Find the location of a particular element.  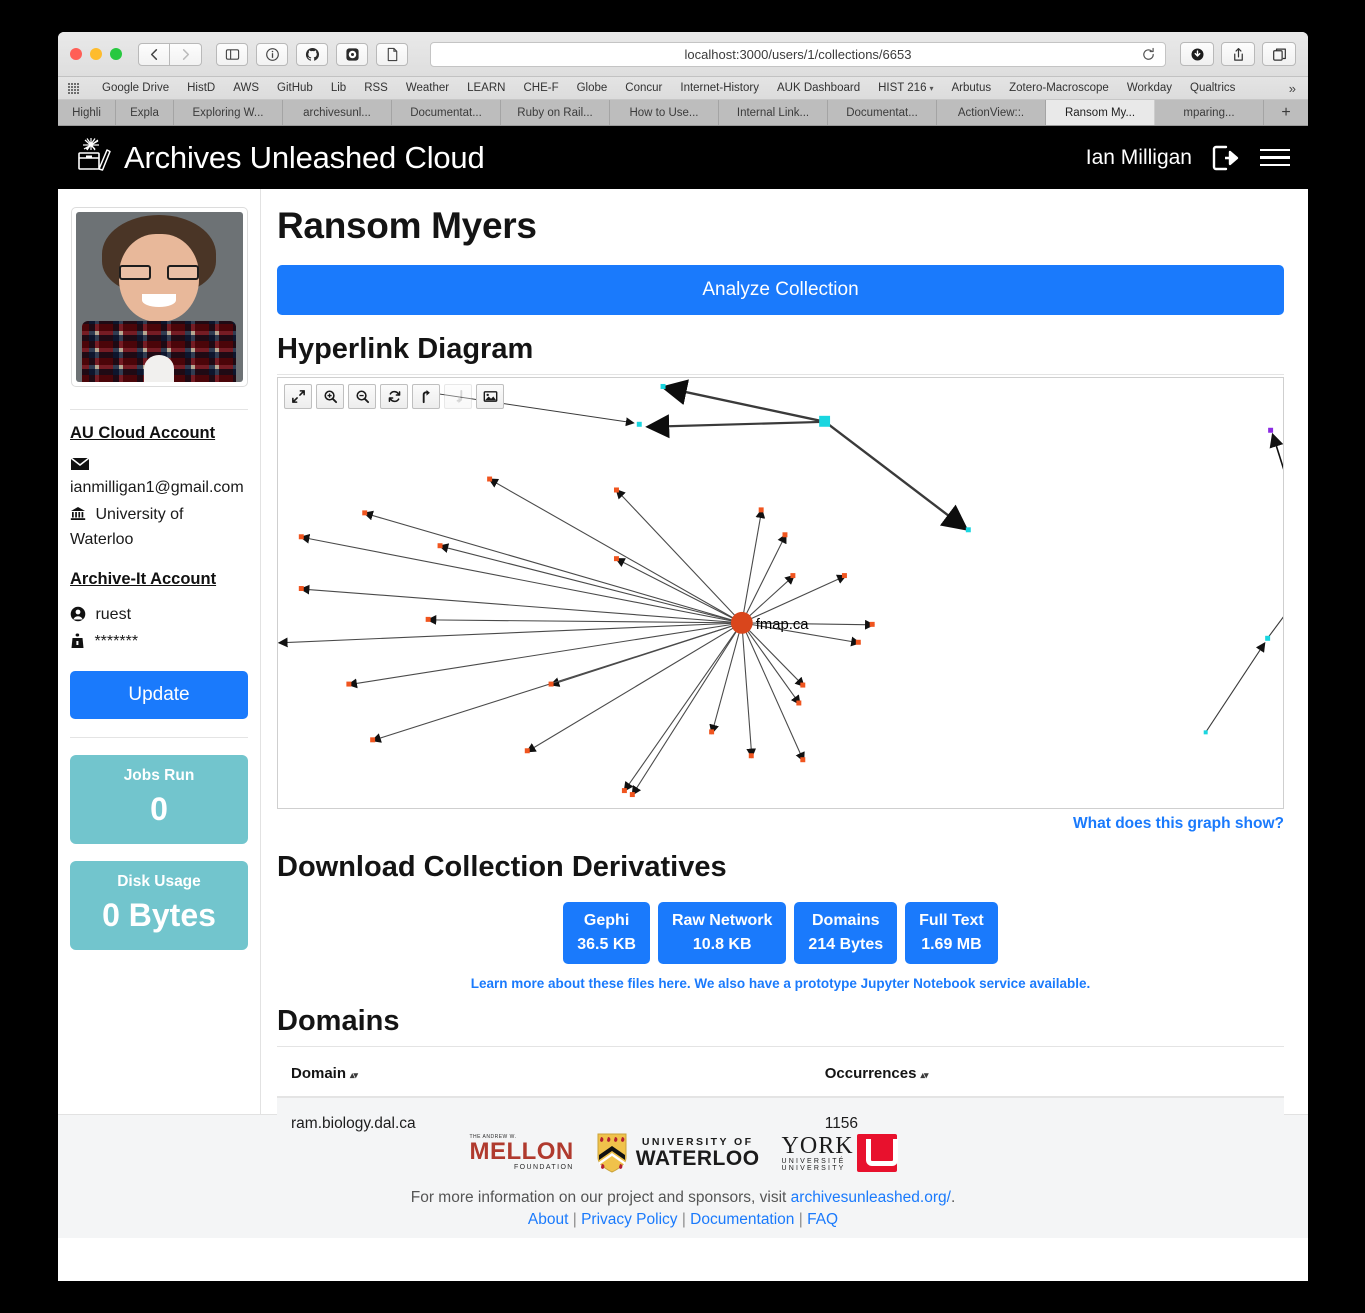

image-export-icon is located at coordinates (490, 396).